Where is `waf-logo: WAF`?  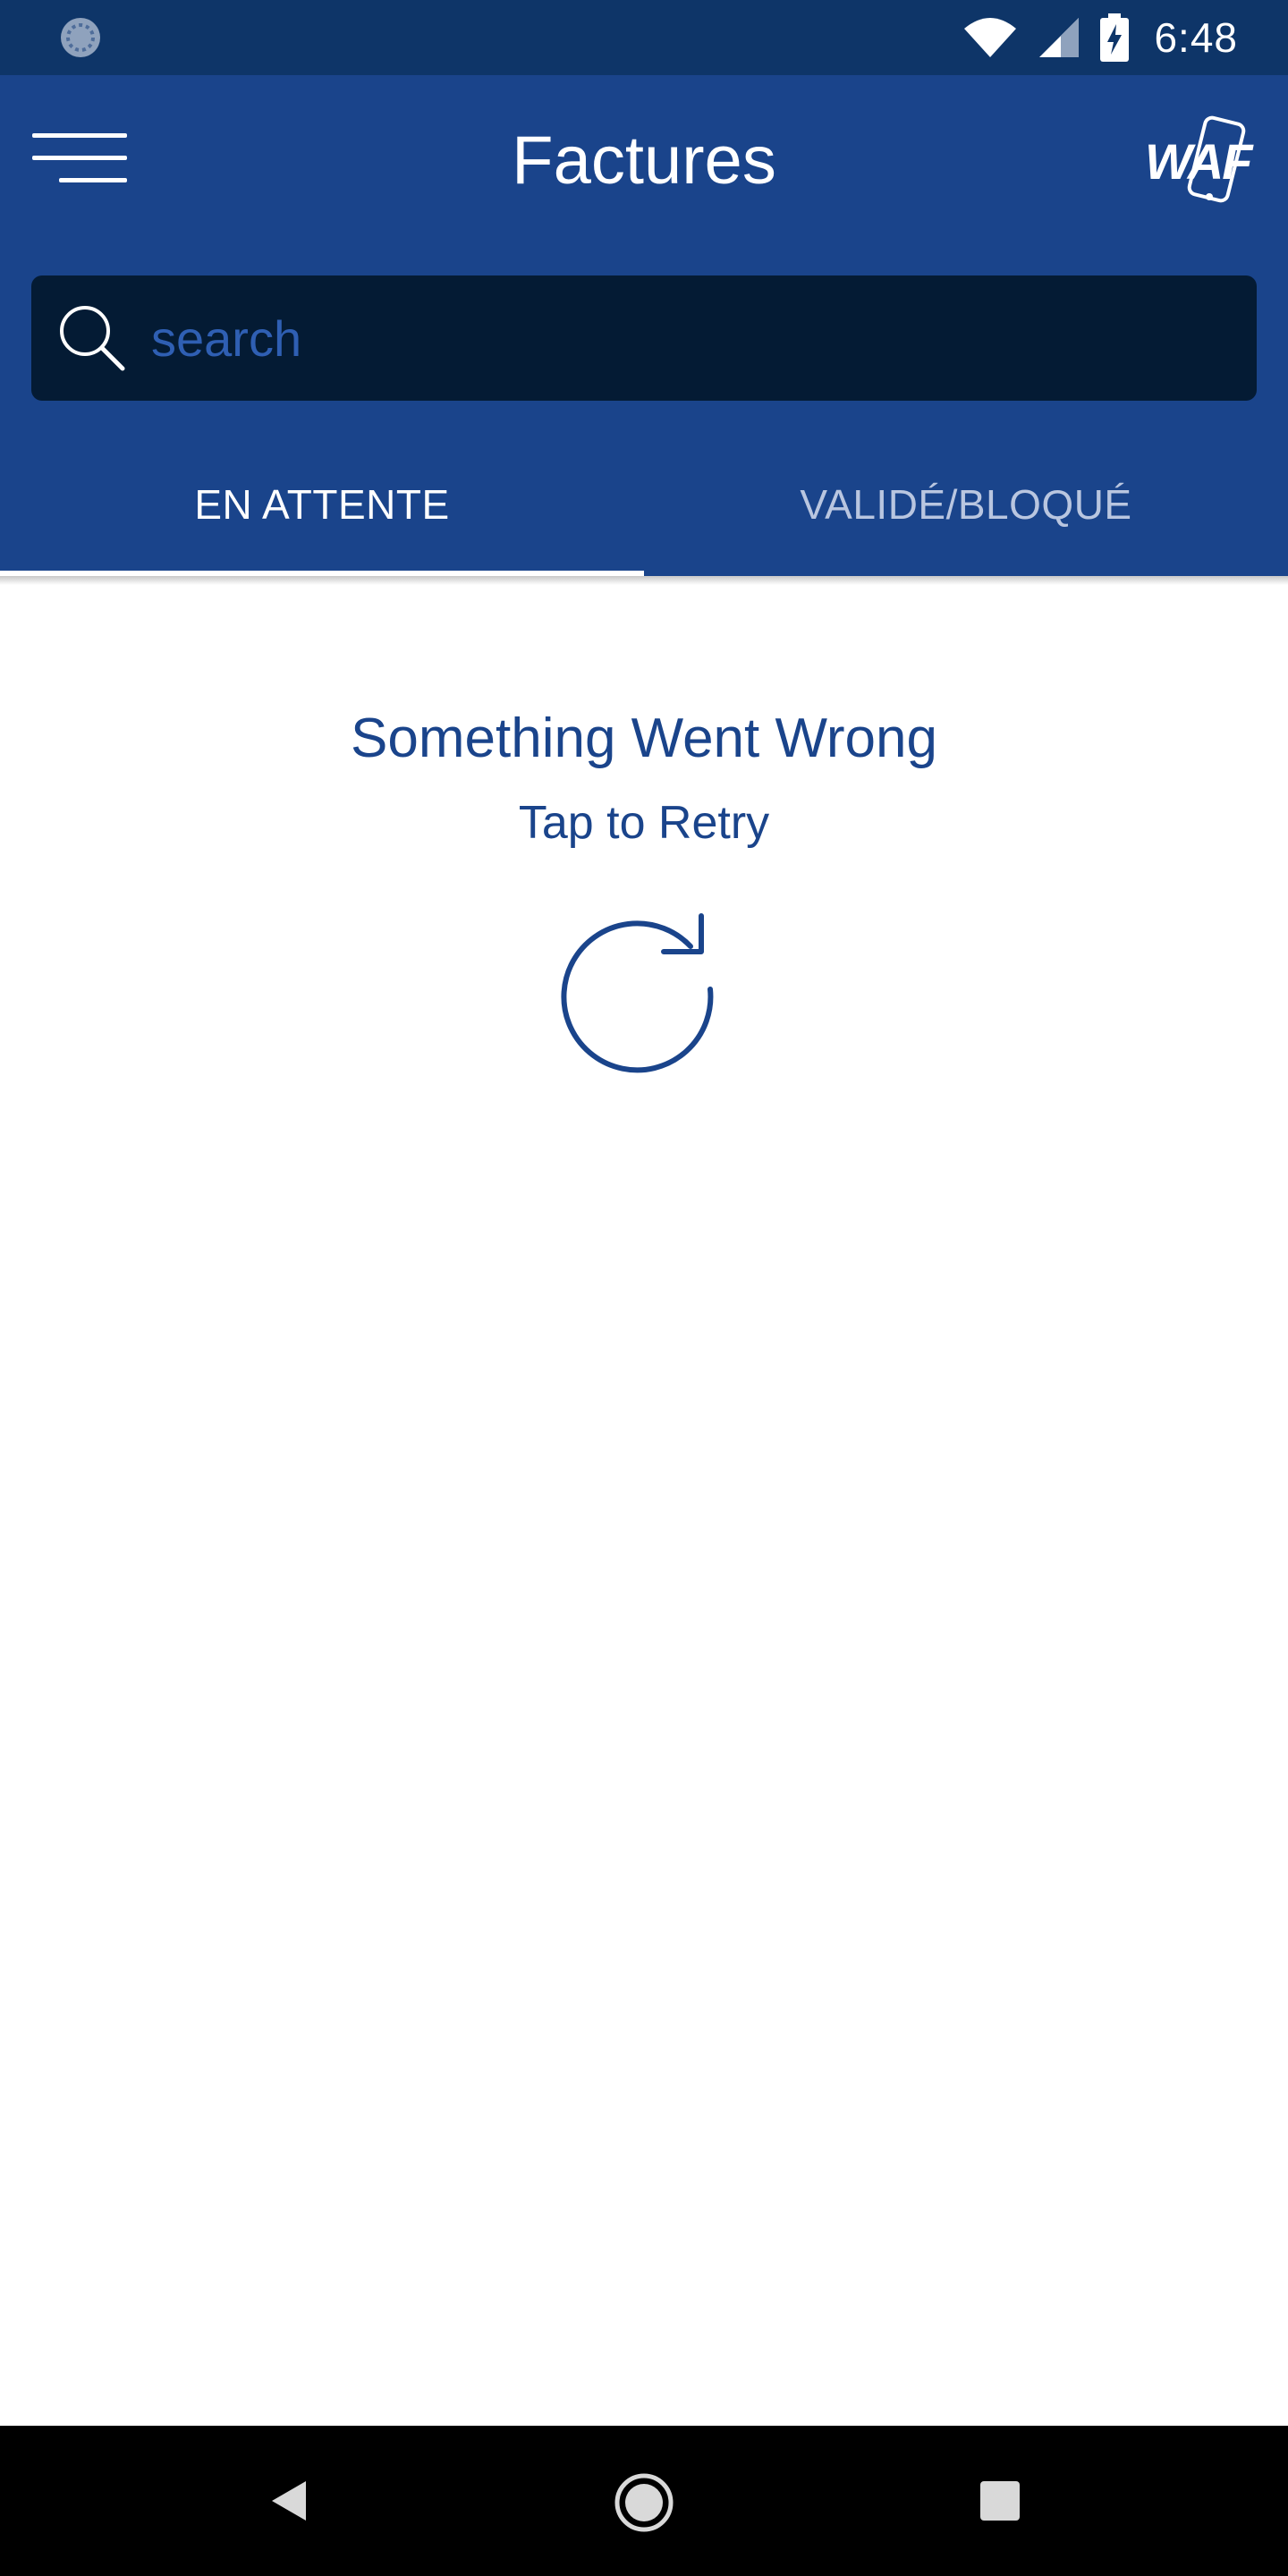
waf-logo: WAF is located at coordinates (1200, 159).